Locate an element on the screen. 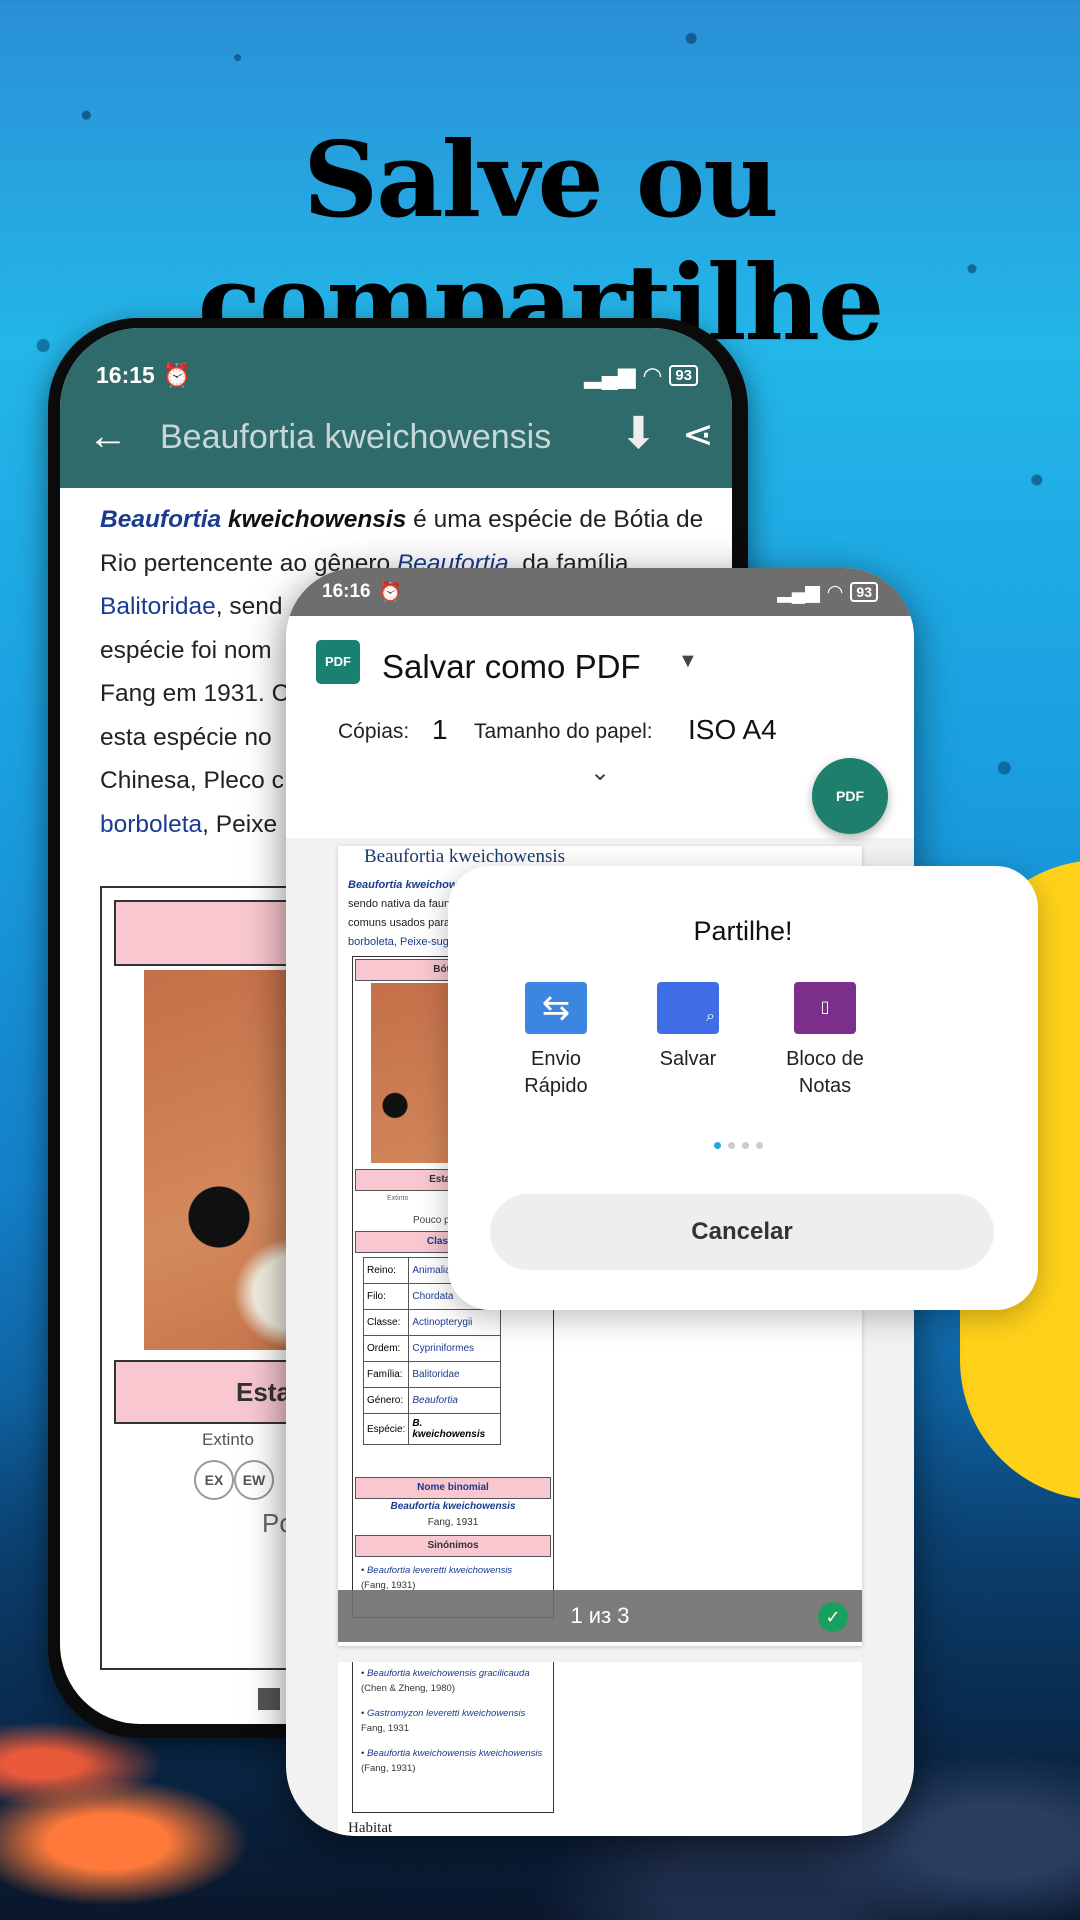 The image size is (1080, 1920). expand-chevron-icon: ⌄ is located at coordinates (600, 772).